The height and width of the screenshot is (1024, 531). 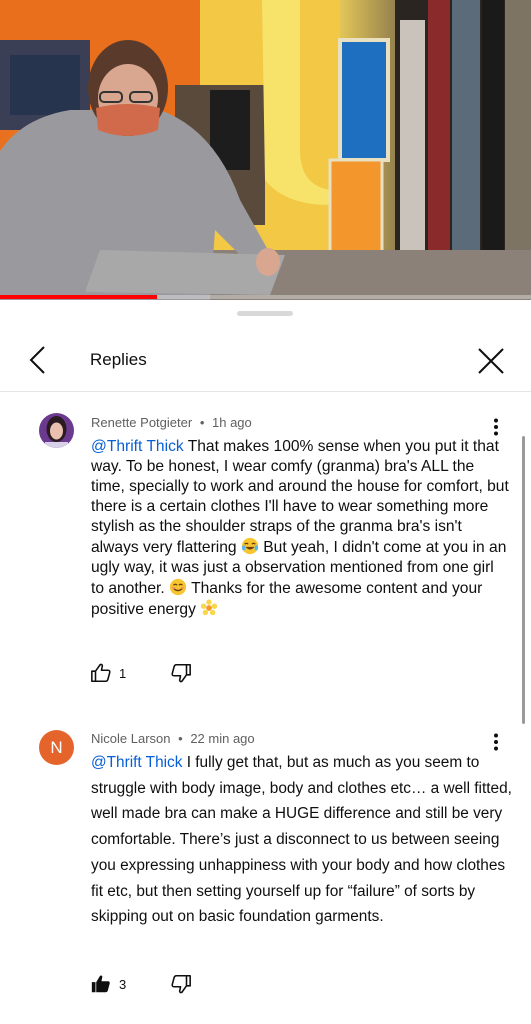 I want to click on drag-handle, so click(x=265, y=313).